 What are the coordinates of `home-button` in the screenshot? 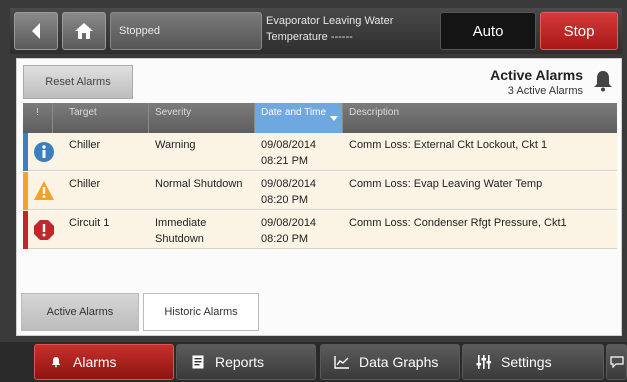 It's located at (84, 31).